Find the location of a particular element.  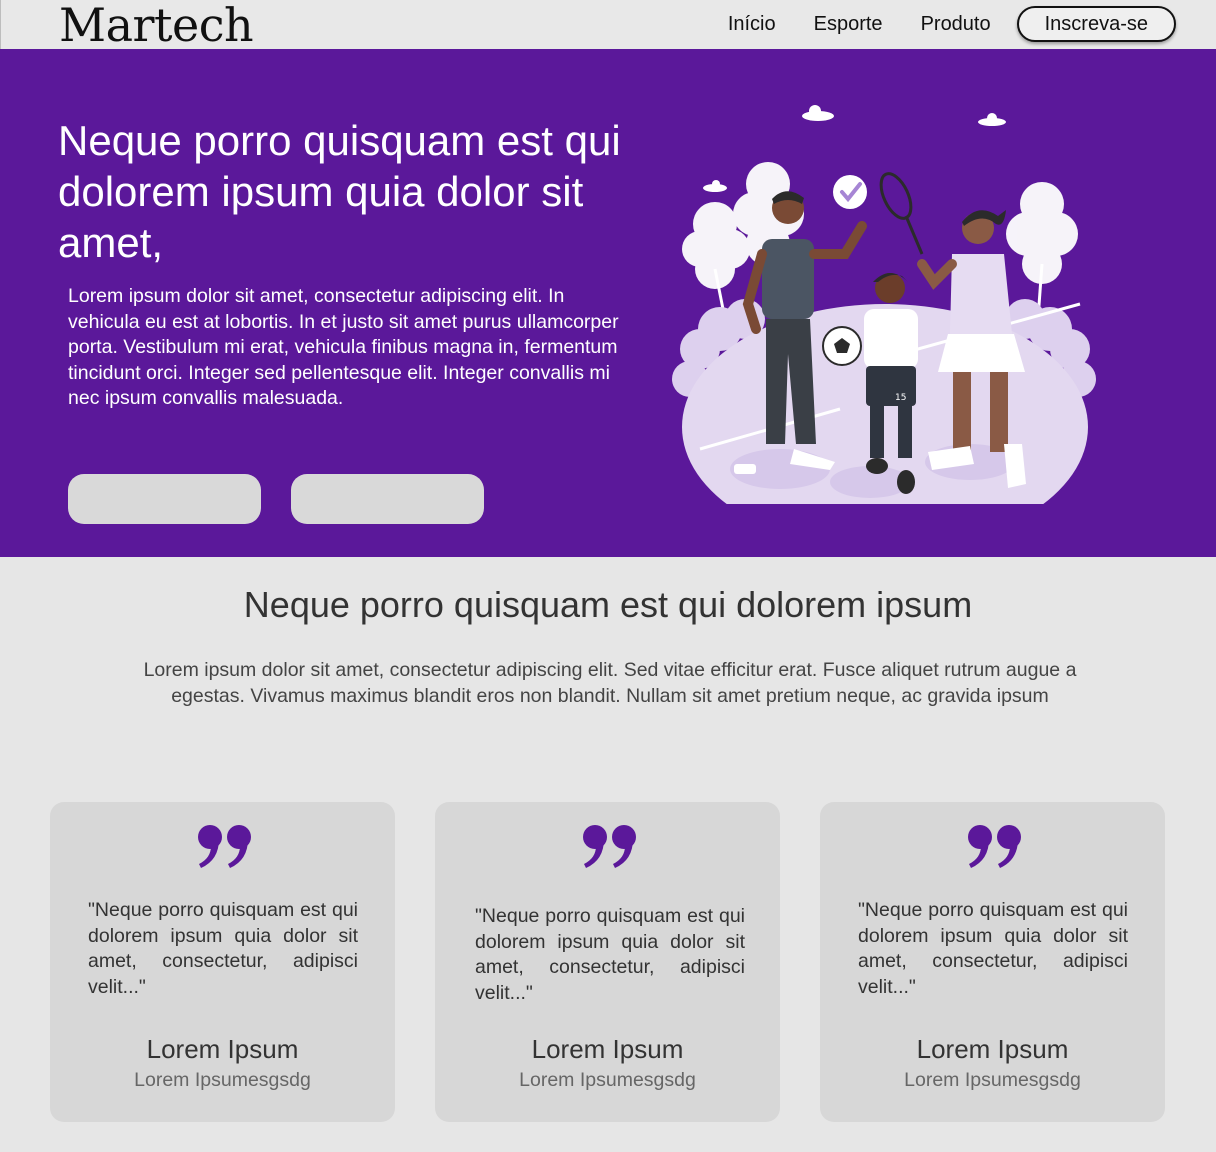

nav-link-produto: Produto is located at coordinates (956, 24).